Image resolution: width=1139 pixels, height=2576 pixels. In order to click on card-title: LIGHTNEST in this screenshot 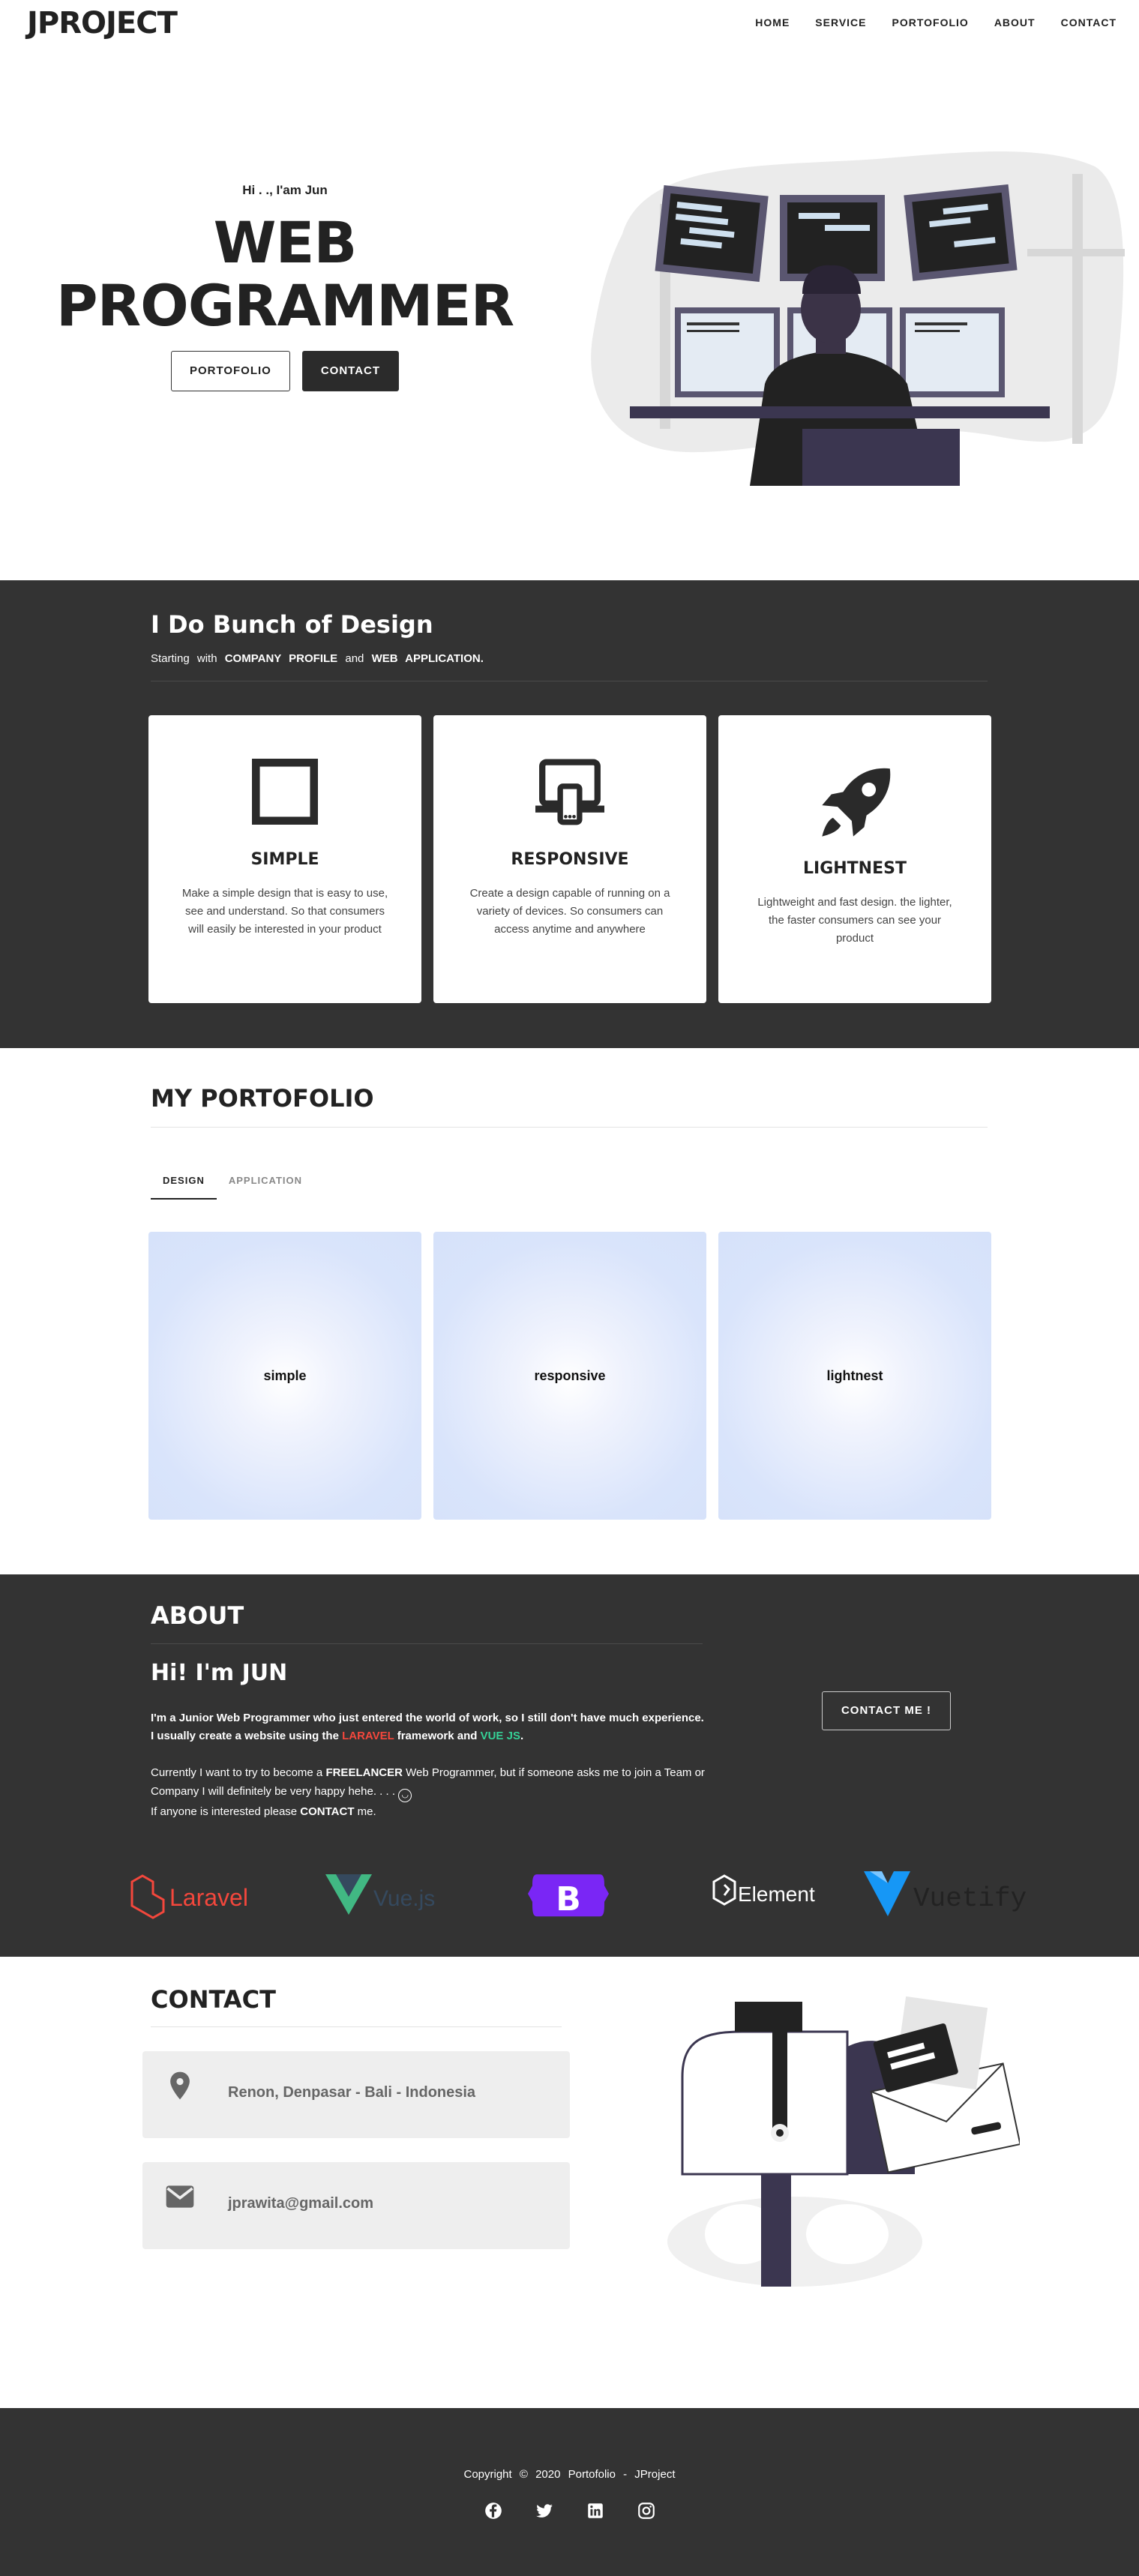, I will do `click(855, 868)`.